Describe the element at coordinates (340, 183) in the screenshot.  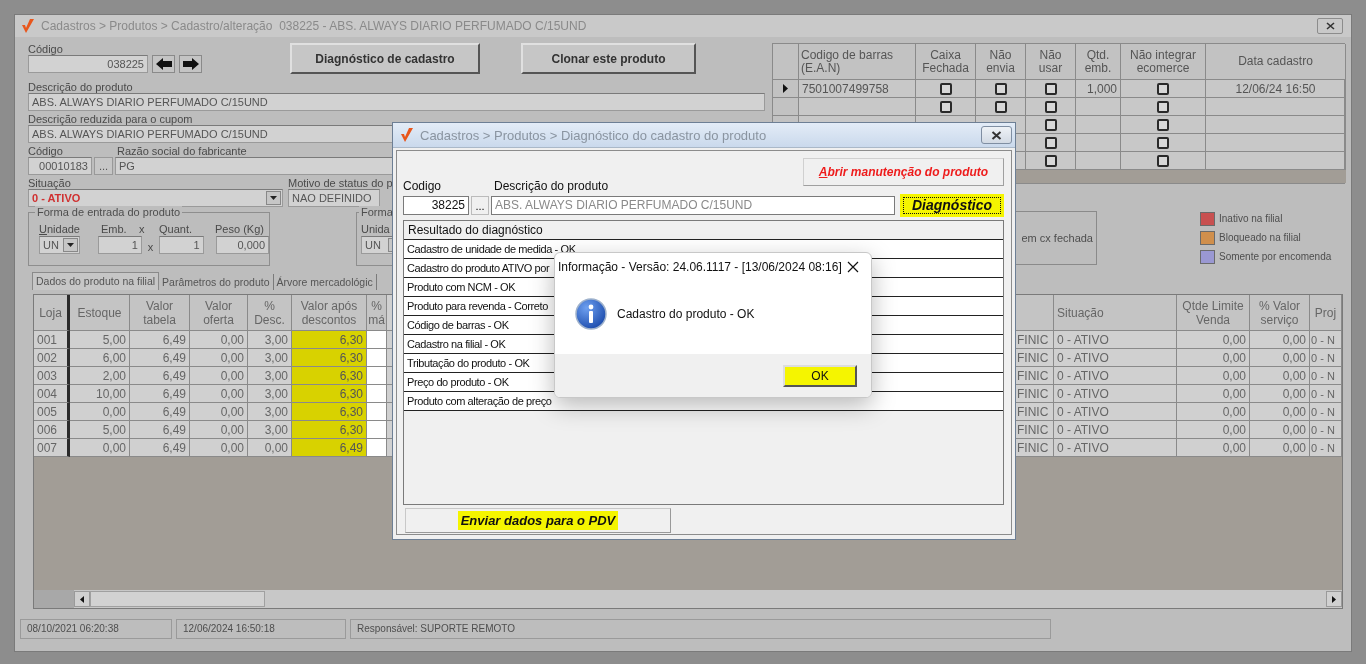
I see `field-label: Motivo de status do p` at that location.